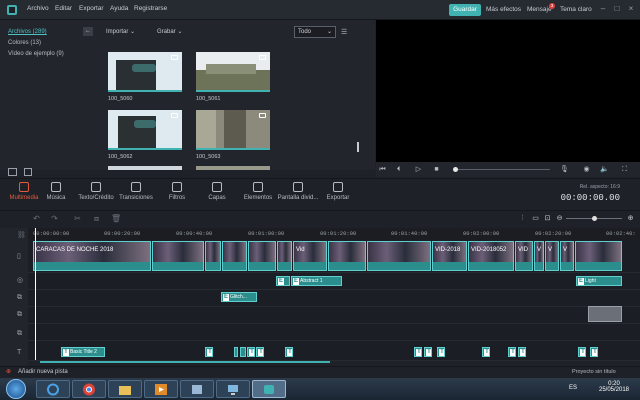  I want to click on save-button: Guardar, so click(465, 10).